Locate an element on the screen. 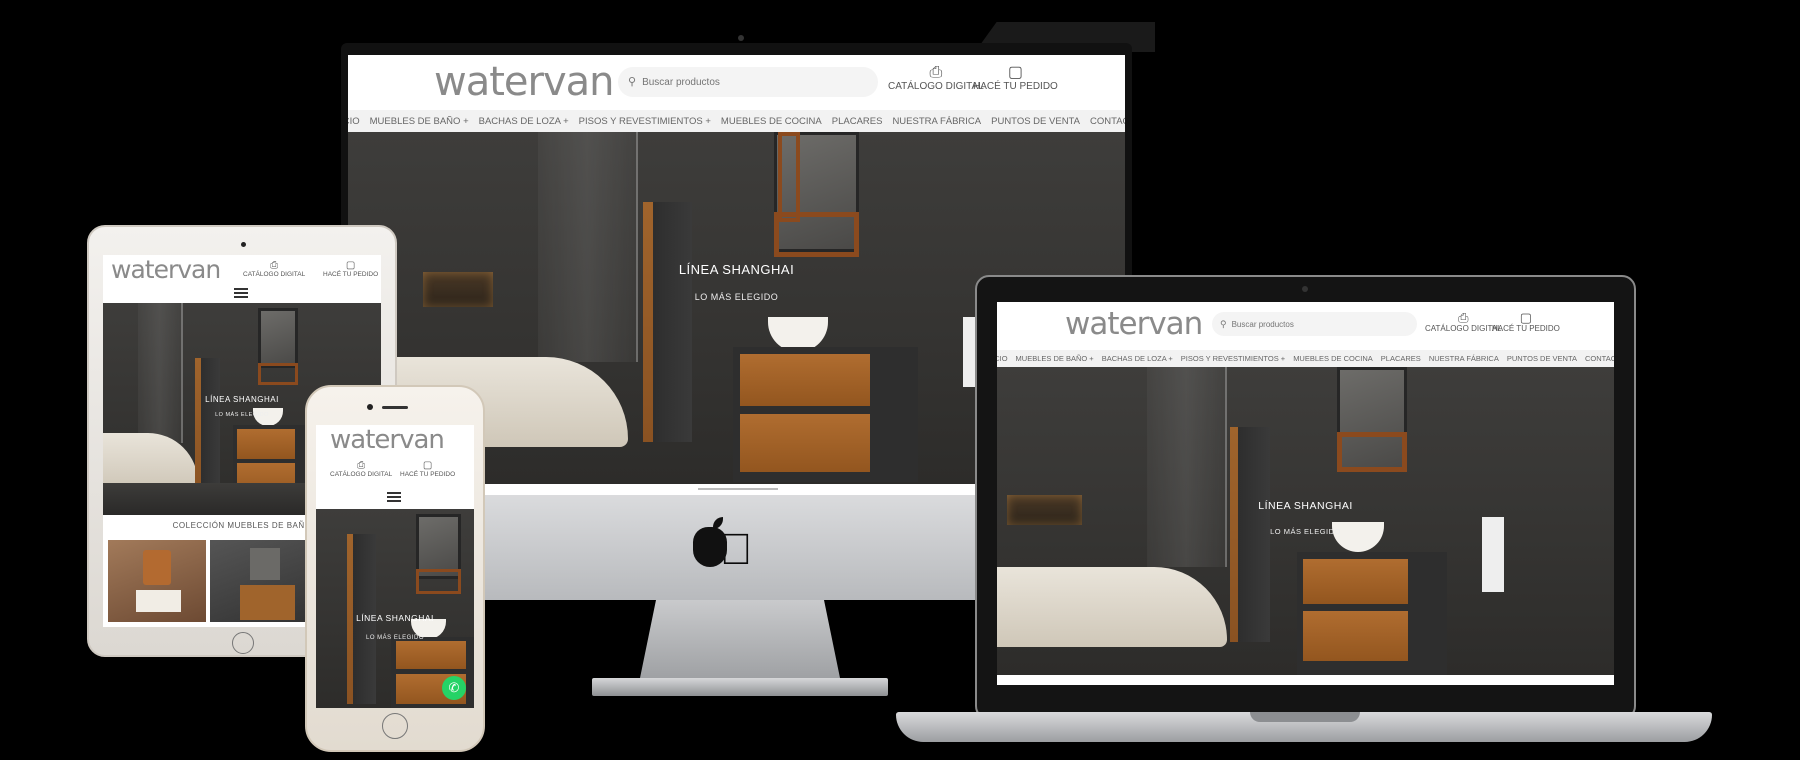 This screenshot has width=1800, height=760. desktop-search-input is located at coordinates (742, 82).